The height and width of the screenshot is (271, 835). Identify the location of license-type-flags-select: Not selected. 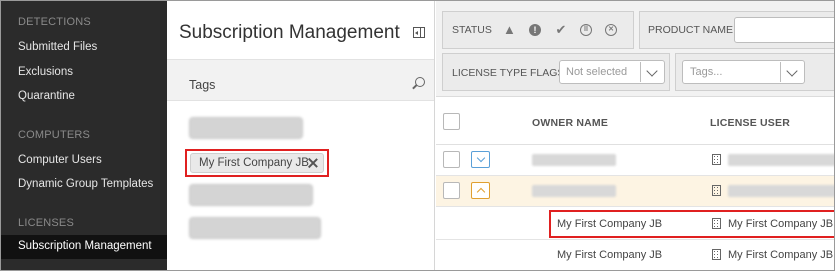
(612, 72).